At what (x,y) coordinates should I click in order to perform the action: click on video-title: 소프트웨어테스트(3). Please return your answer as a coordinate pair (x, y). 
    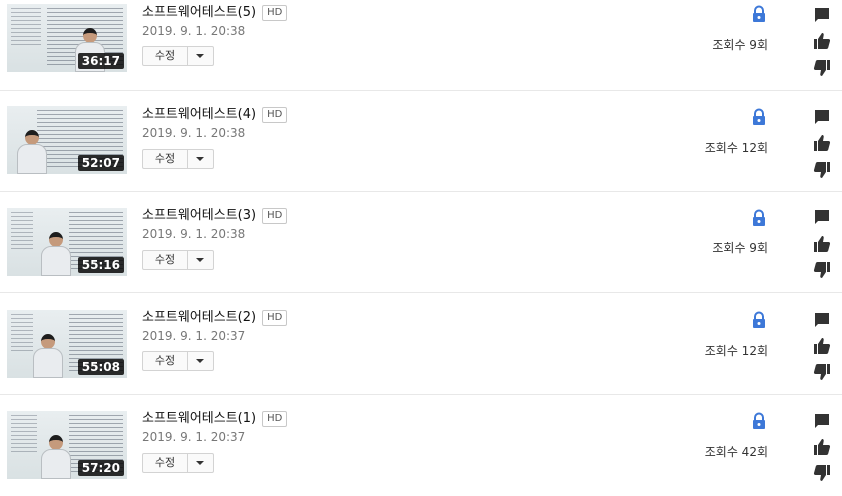
    Looking at the image, I should click on (199, 216).